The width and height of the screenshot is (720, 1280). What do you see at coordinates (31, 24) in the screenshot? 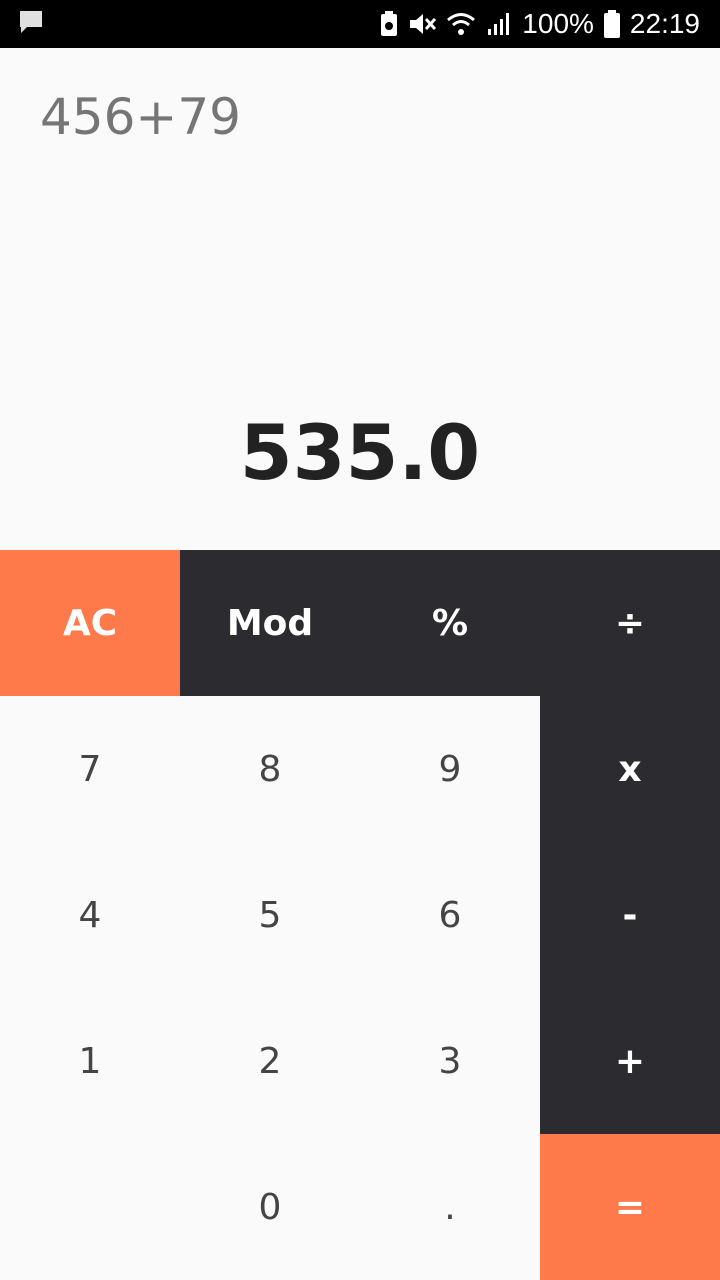
I see `message-icon` at bounding box center [31, 24].